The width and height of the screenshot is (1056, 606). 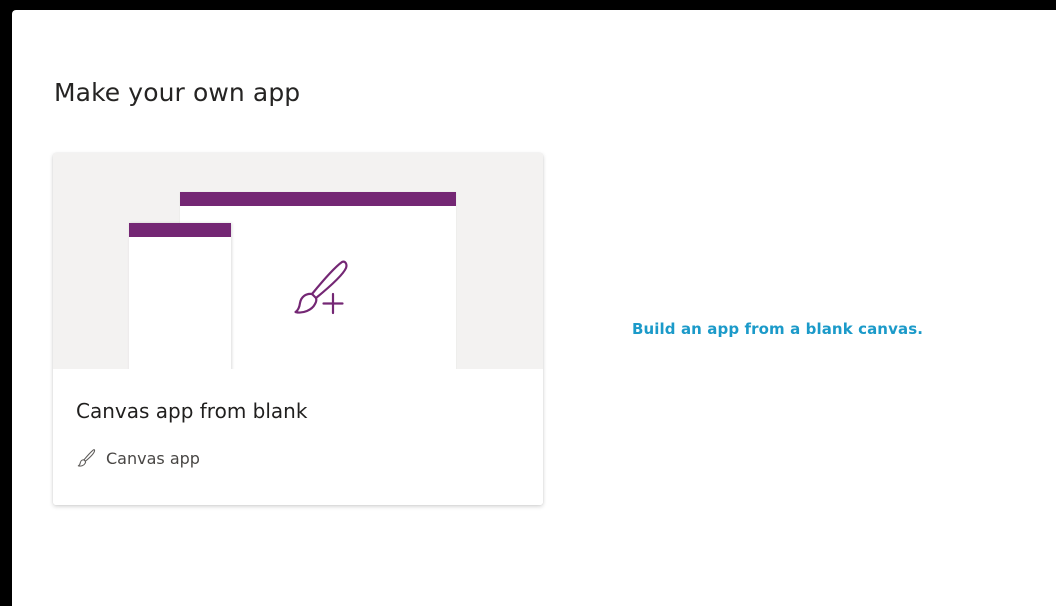 I want to click on card-body: Canvas app from blank Canvas app, so click(x=298, y=437).